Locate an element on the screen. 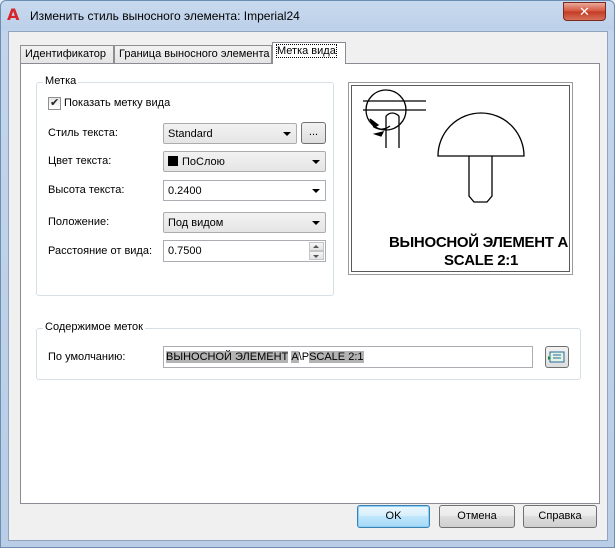  preview-frame: ВЫНОСНОЙ ЭЛЕМЕНТ А SCALE 2:1 is located at coordinates (460, 178).